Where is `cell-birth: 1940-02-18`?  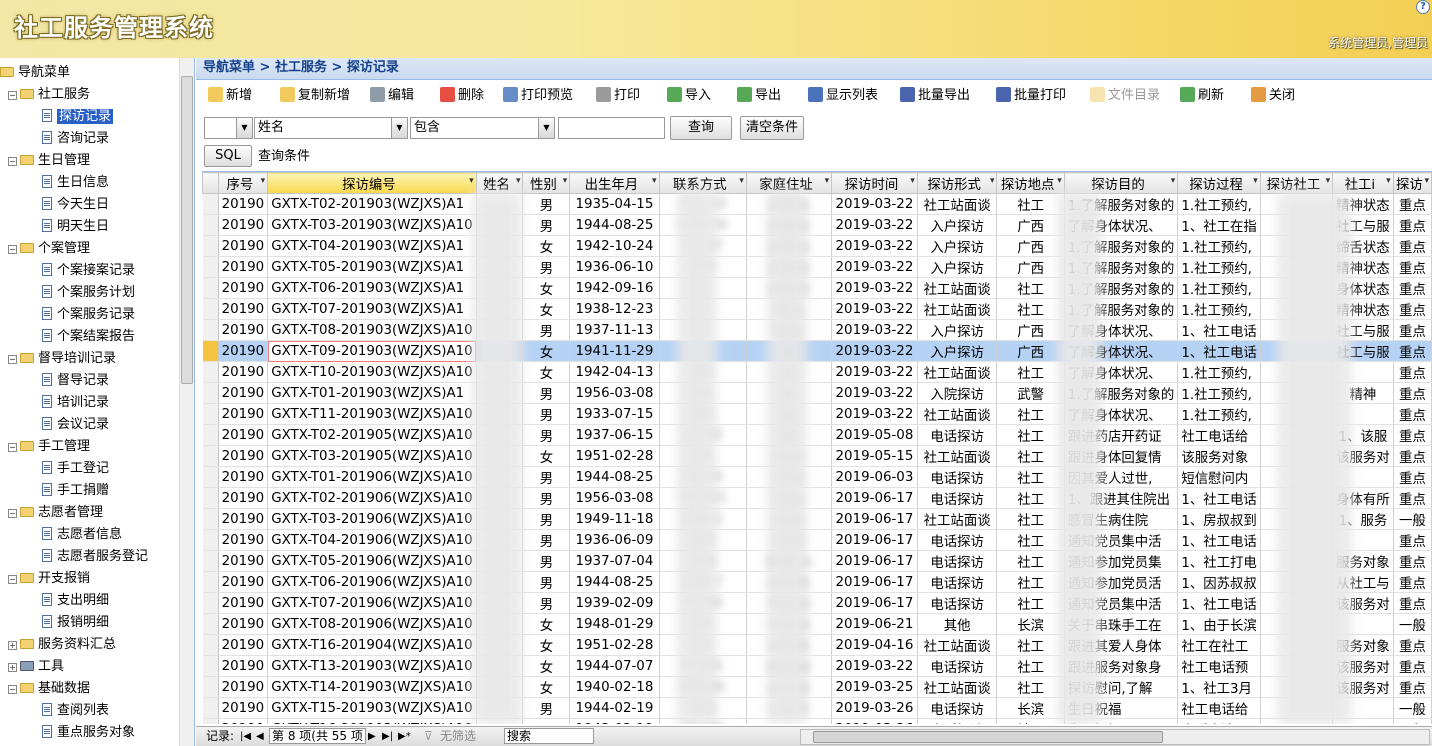 cell-birth: 1940-02-18 is located at coordinates (614, 687).